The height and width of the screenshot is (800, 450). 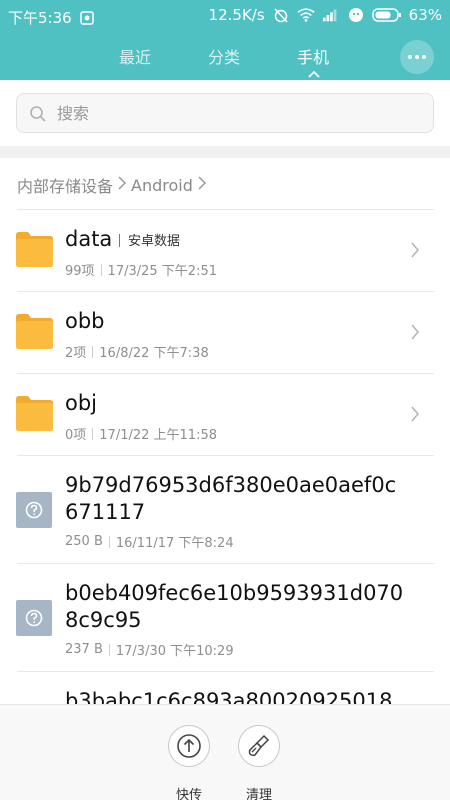 What do you see at coordinates (89, 239) in the screenshot?
I see `file-name: data` at bounding box center [89, 239].